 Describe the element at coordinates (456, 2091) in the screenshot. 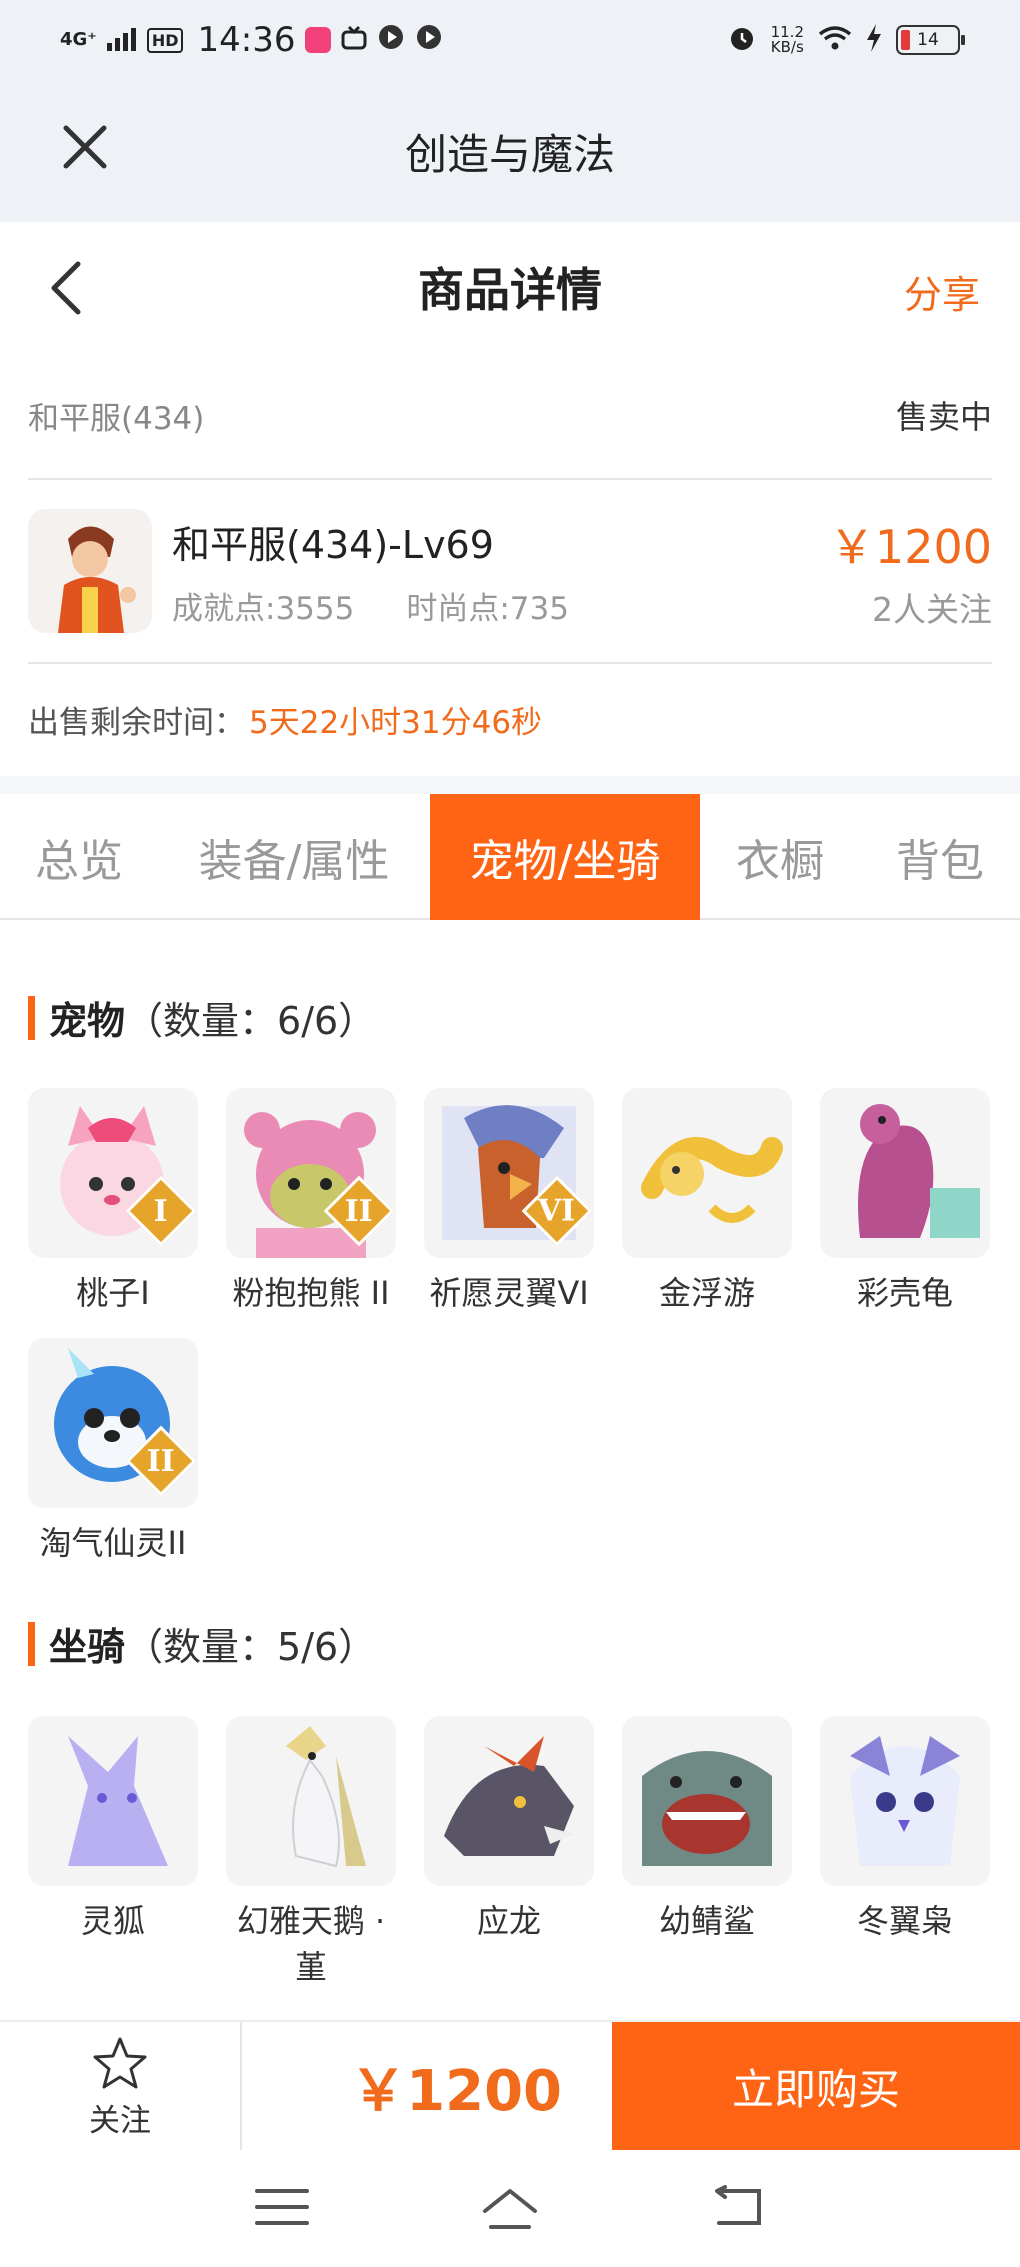

I see `bottom-price: ￥1200` at that location.